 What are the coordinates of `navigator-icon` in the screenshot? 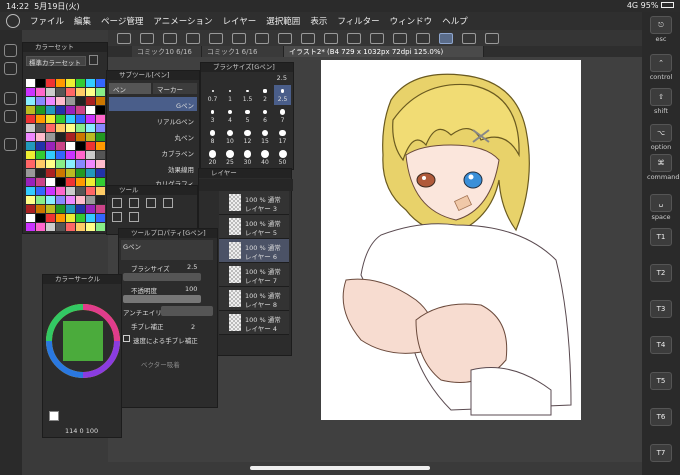 It's located at (10, 144).